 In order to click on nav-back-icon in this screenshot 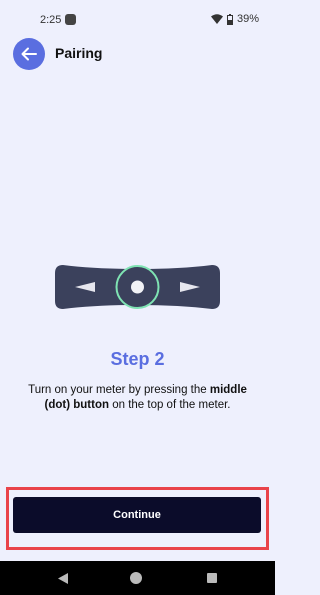, I will do `click(63, 578)`.